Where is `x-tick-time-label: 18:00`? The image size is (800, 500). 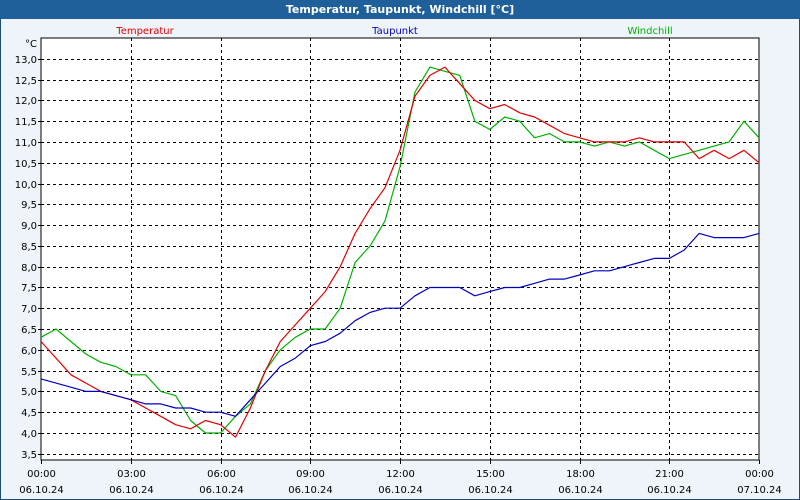 x-tick-time-label: 18:00 is located at coordinates (580, 474).